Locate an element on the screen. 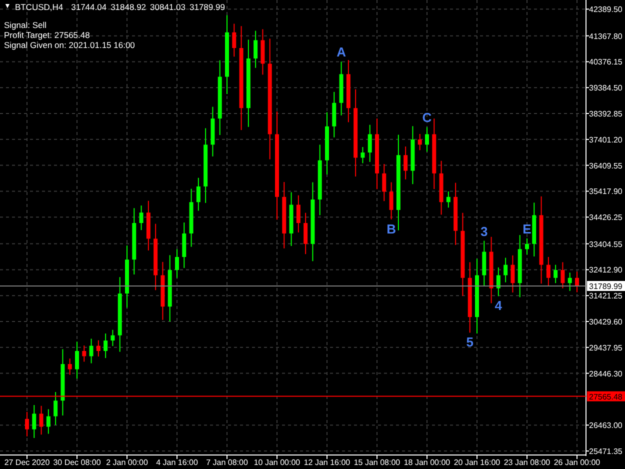 The height and width of the screenshot is (469, 625). time-axis-label: 2 Jan 00:00 is located at coordinates (127, 462).